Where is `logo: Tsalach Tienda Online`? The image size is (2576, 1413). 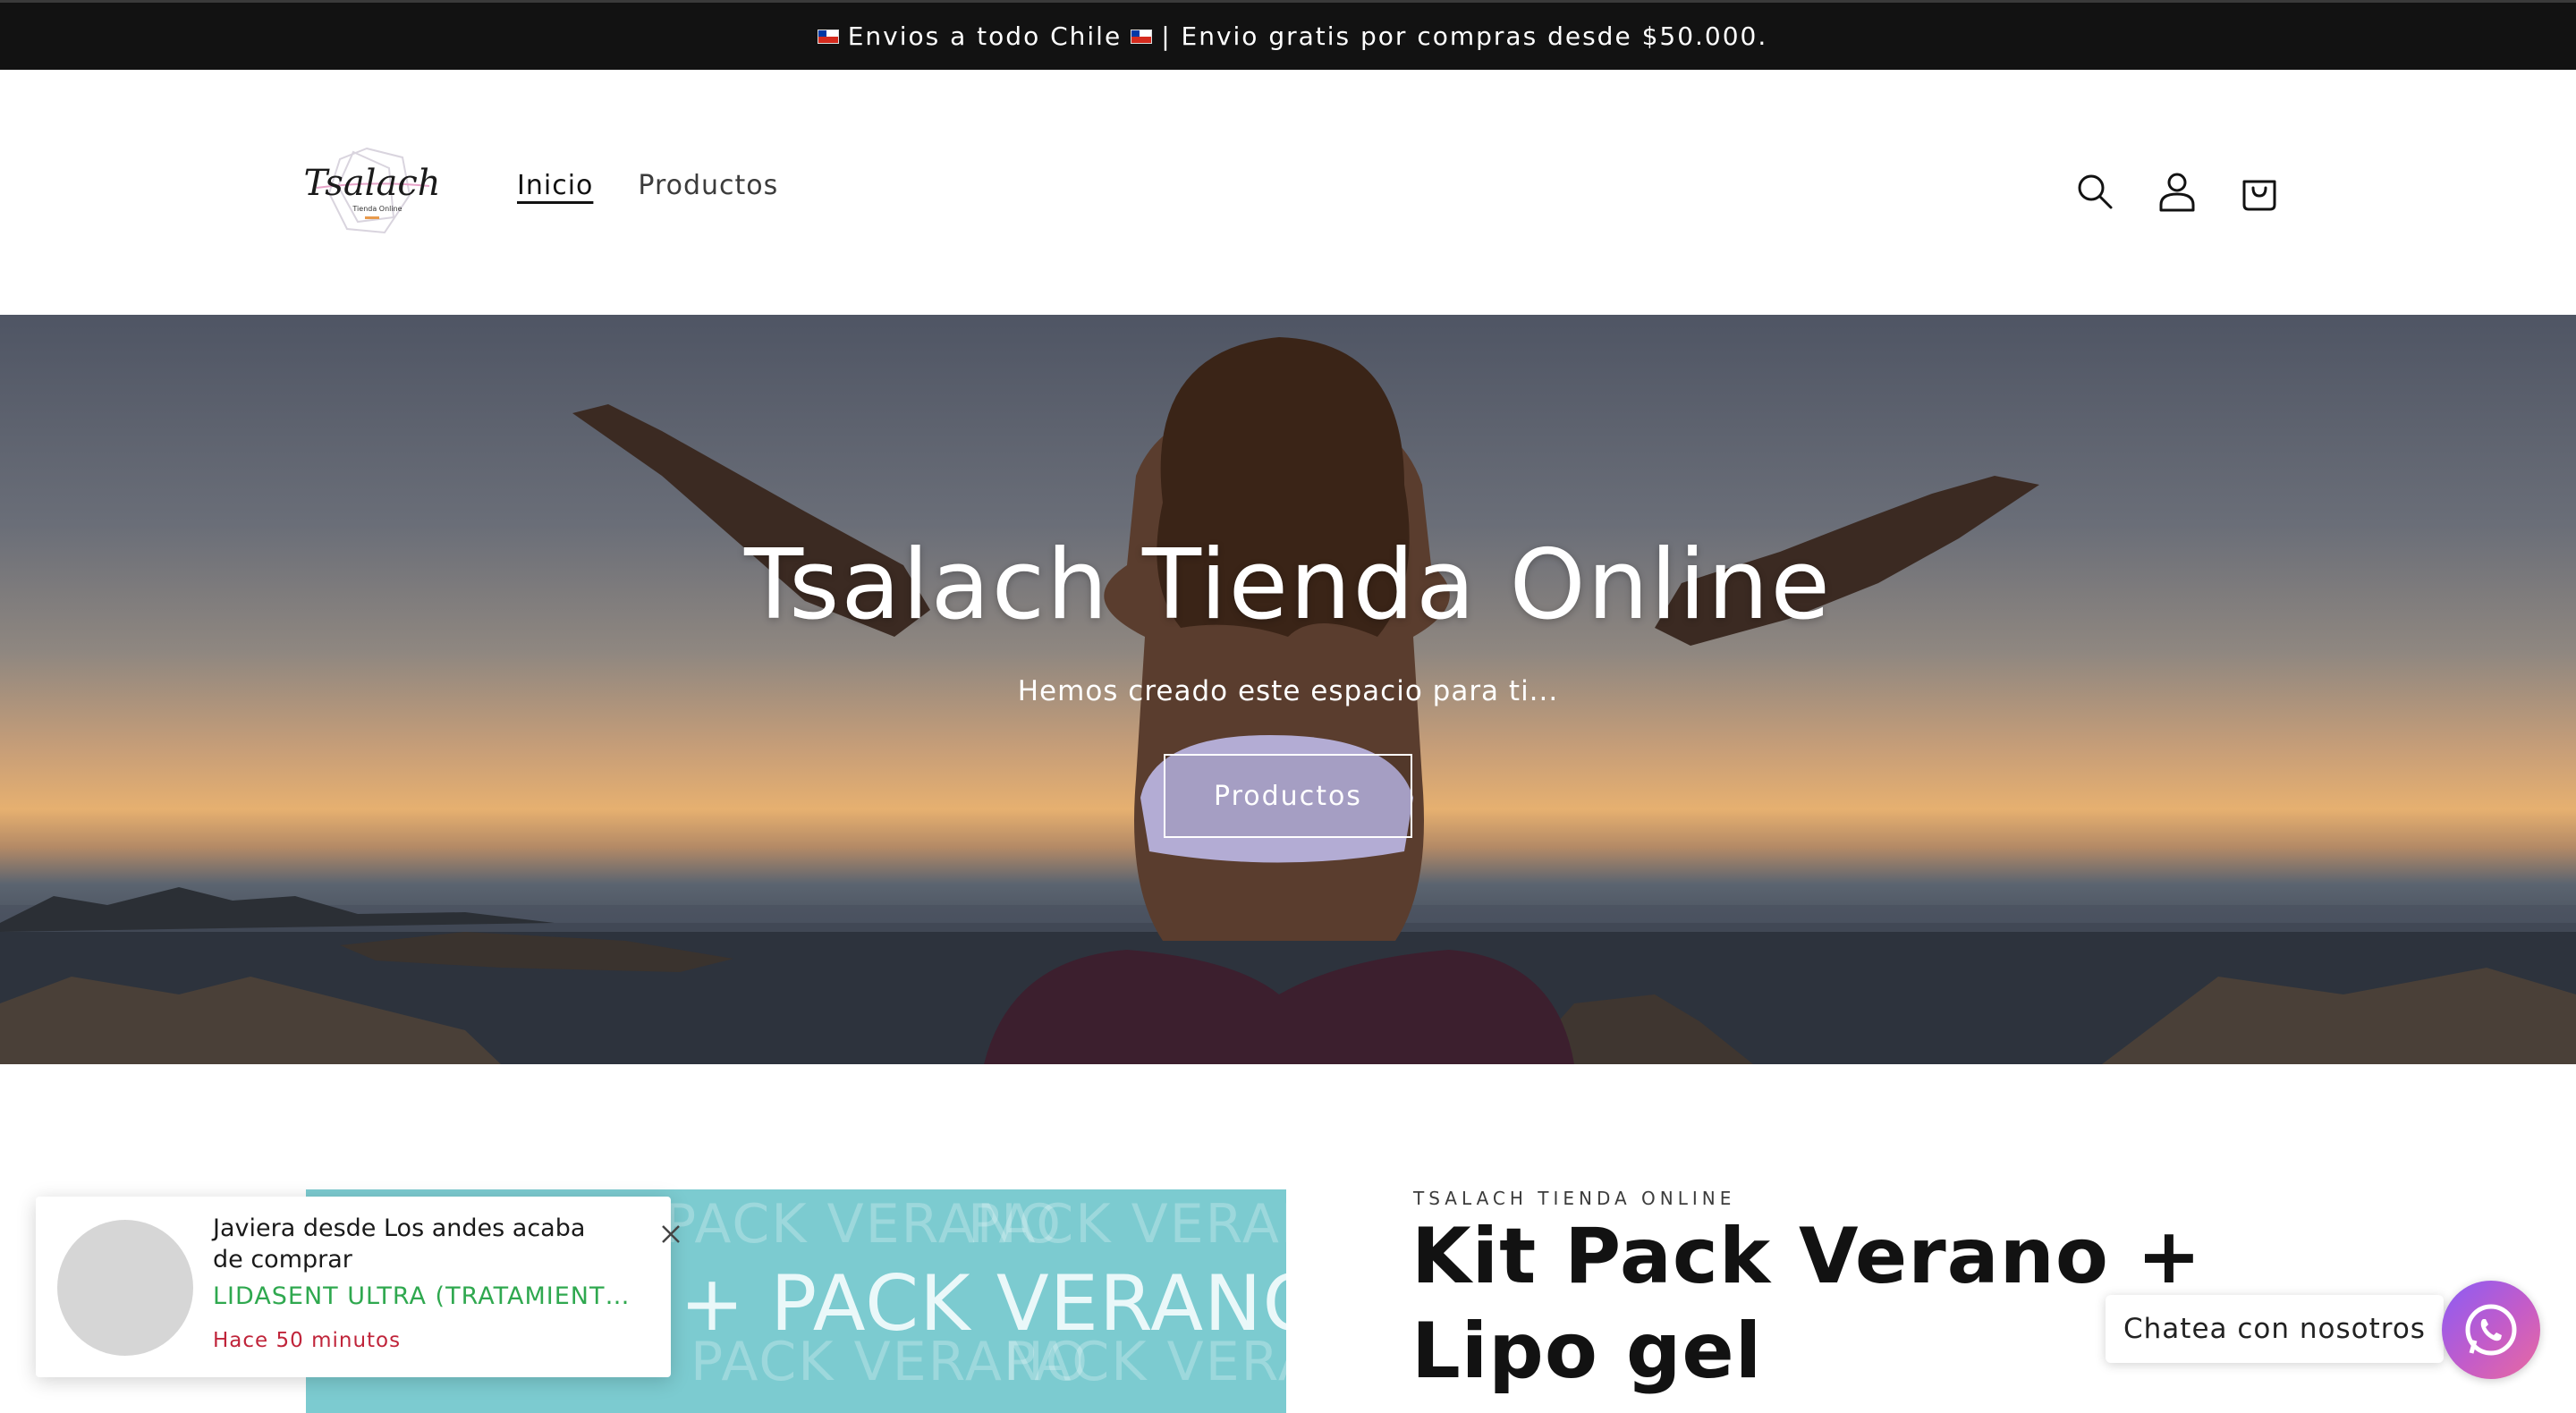
logo: Tsalach Tienda Online is located at coordinates (372, 192).